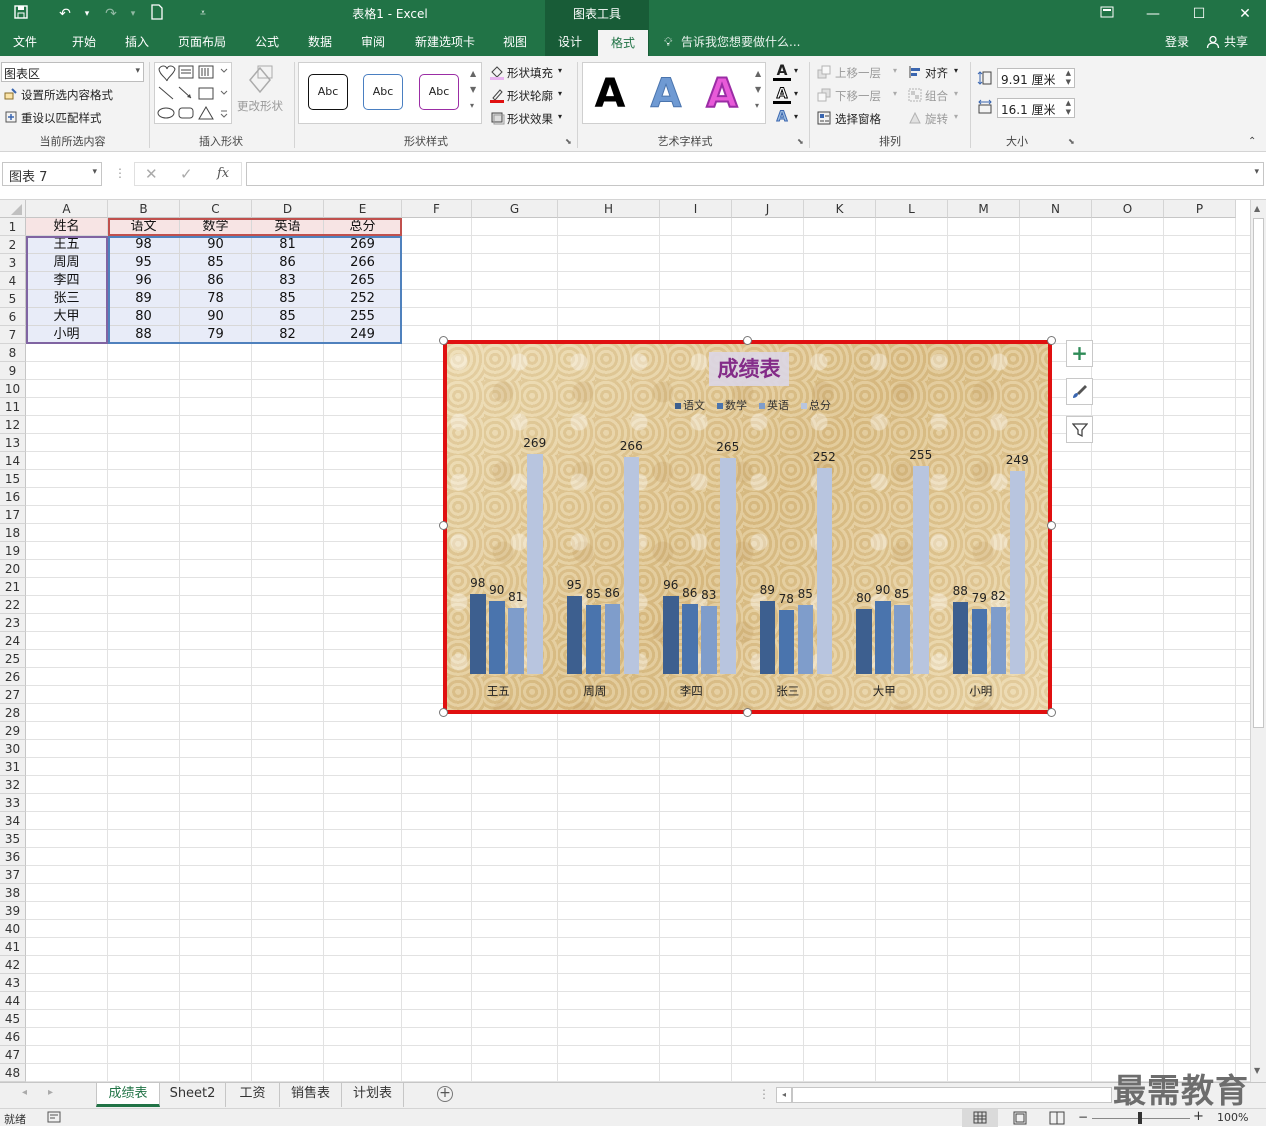 Image resolution: width=1266 pixels, height=1130 pixels. What do you see at coordinates (782, 95) in the screenshot?
I see `text-outline-icon: A` at bounding box center [782, 95].